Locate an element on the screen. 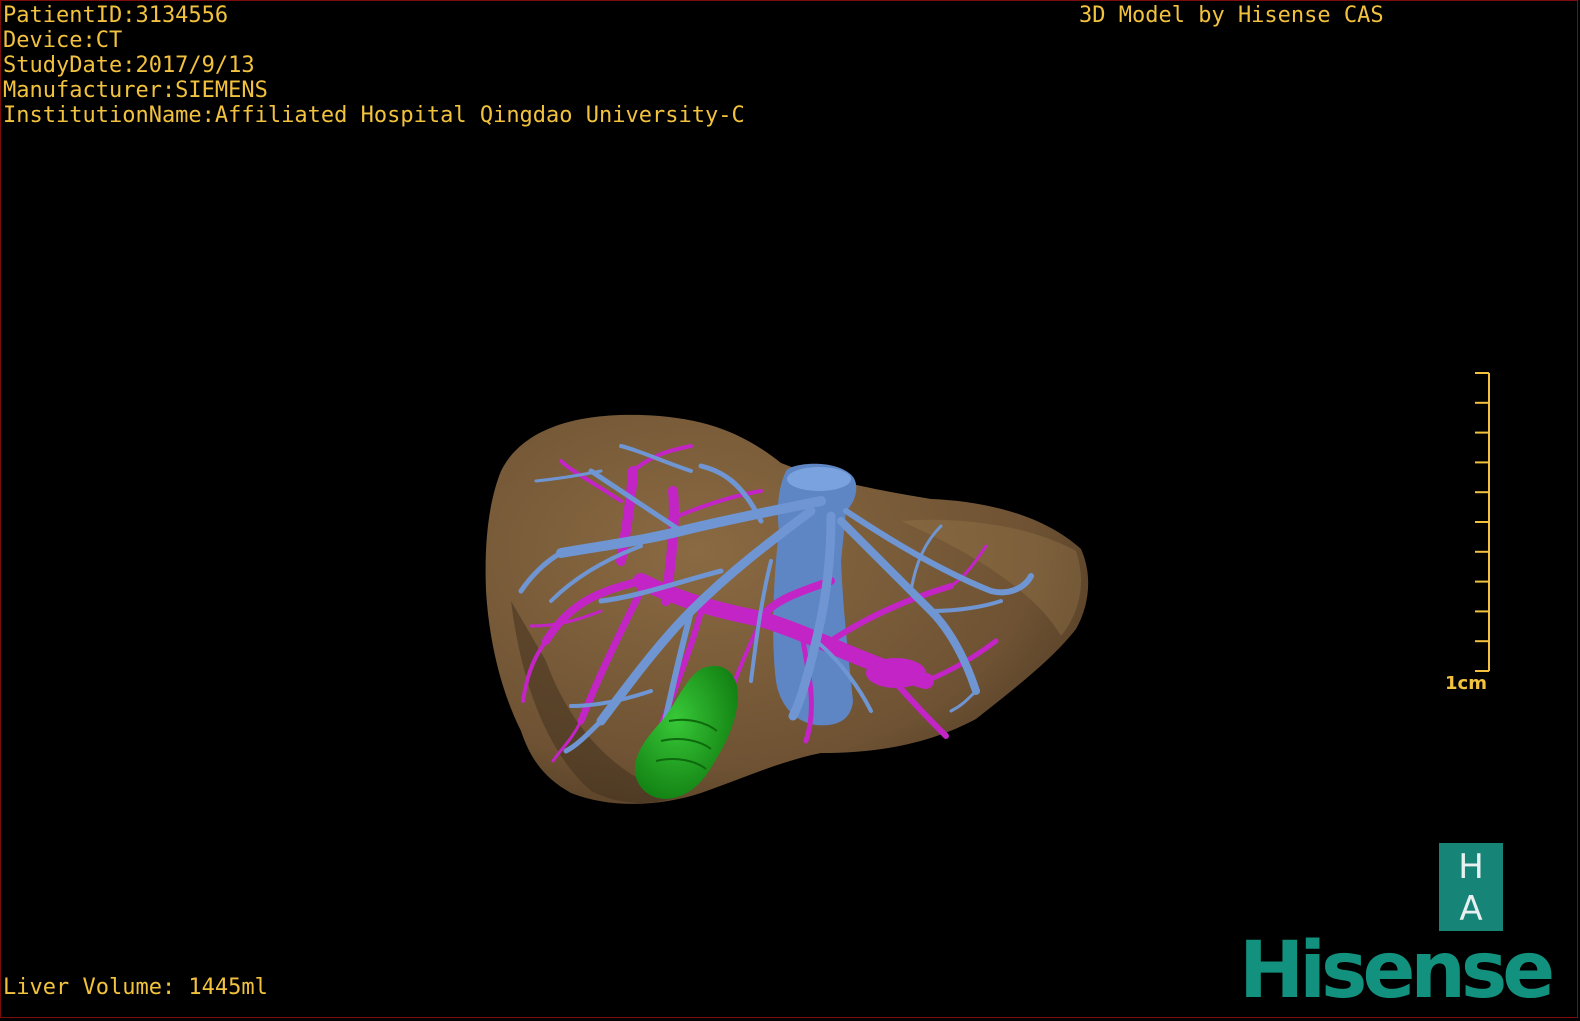  ha-badge-logo: H A is located at coordinates (1471, 887).